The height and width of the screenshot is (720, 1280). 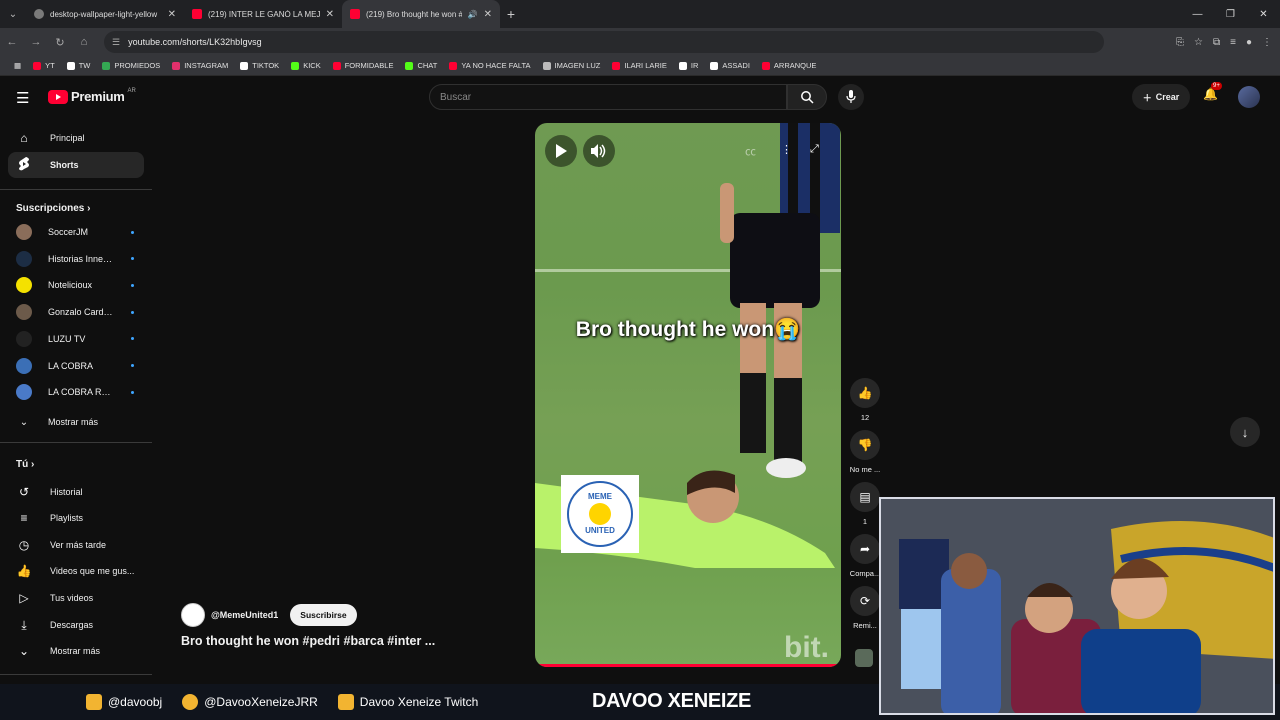 I want to click on plus-icon: ＋, so click(x=1147, y=97).